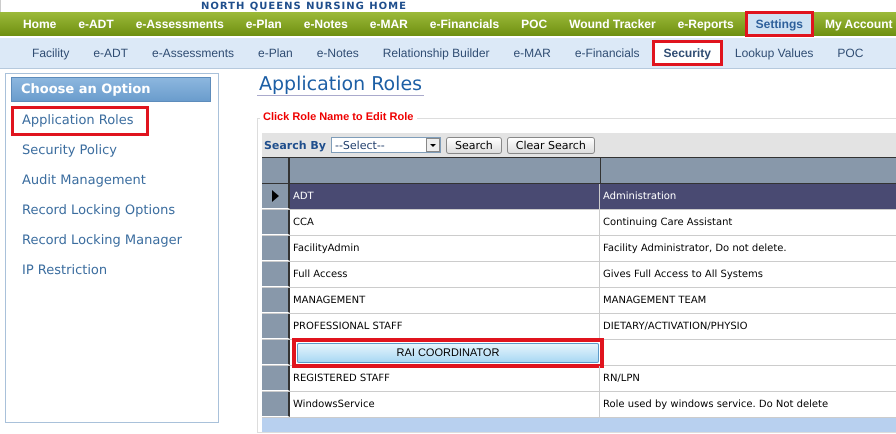 The height and width of the screenshot is (434, 896). I want to click on role-name: Full Access, so click(320, 274).